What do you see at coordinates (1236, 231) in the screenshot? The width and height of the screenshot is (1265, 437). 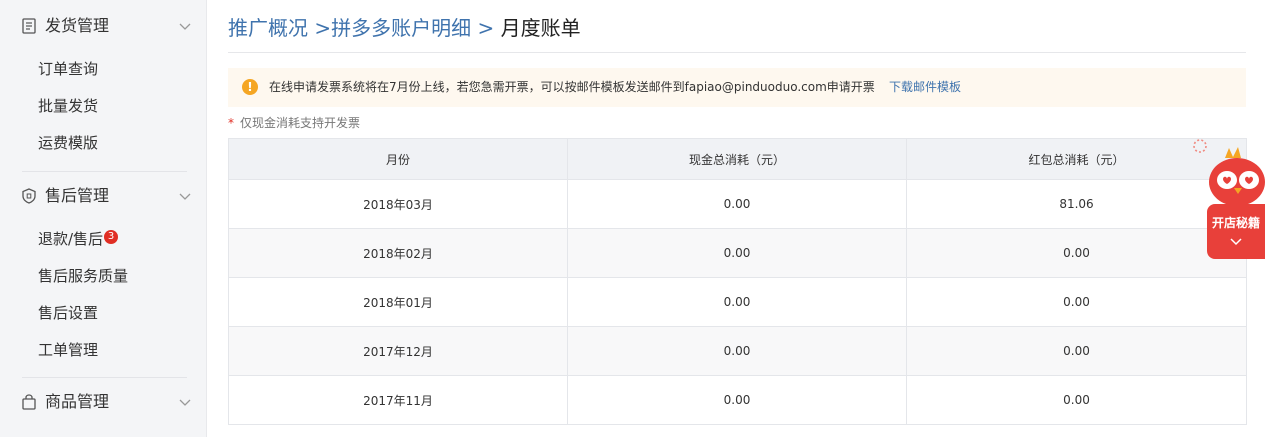 I see `store-tips-widget: 开店秘籍` at bounding box center [1236, 231].